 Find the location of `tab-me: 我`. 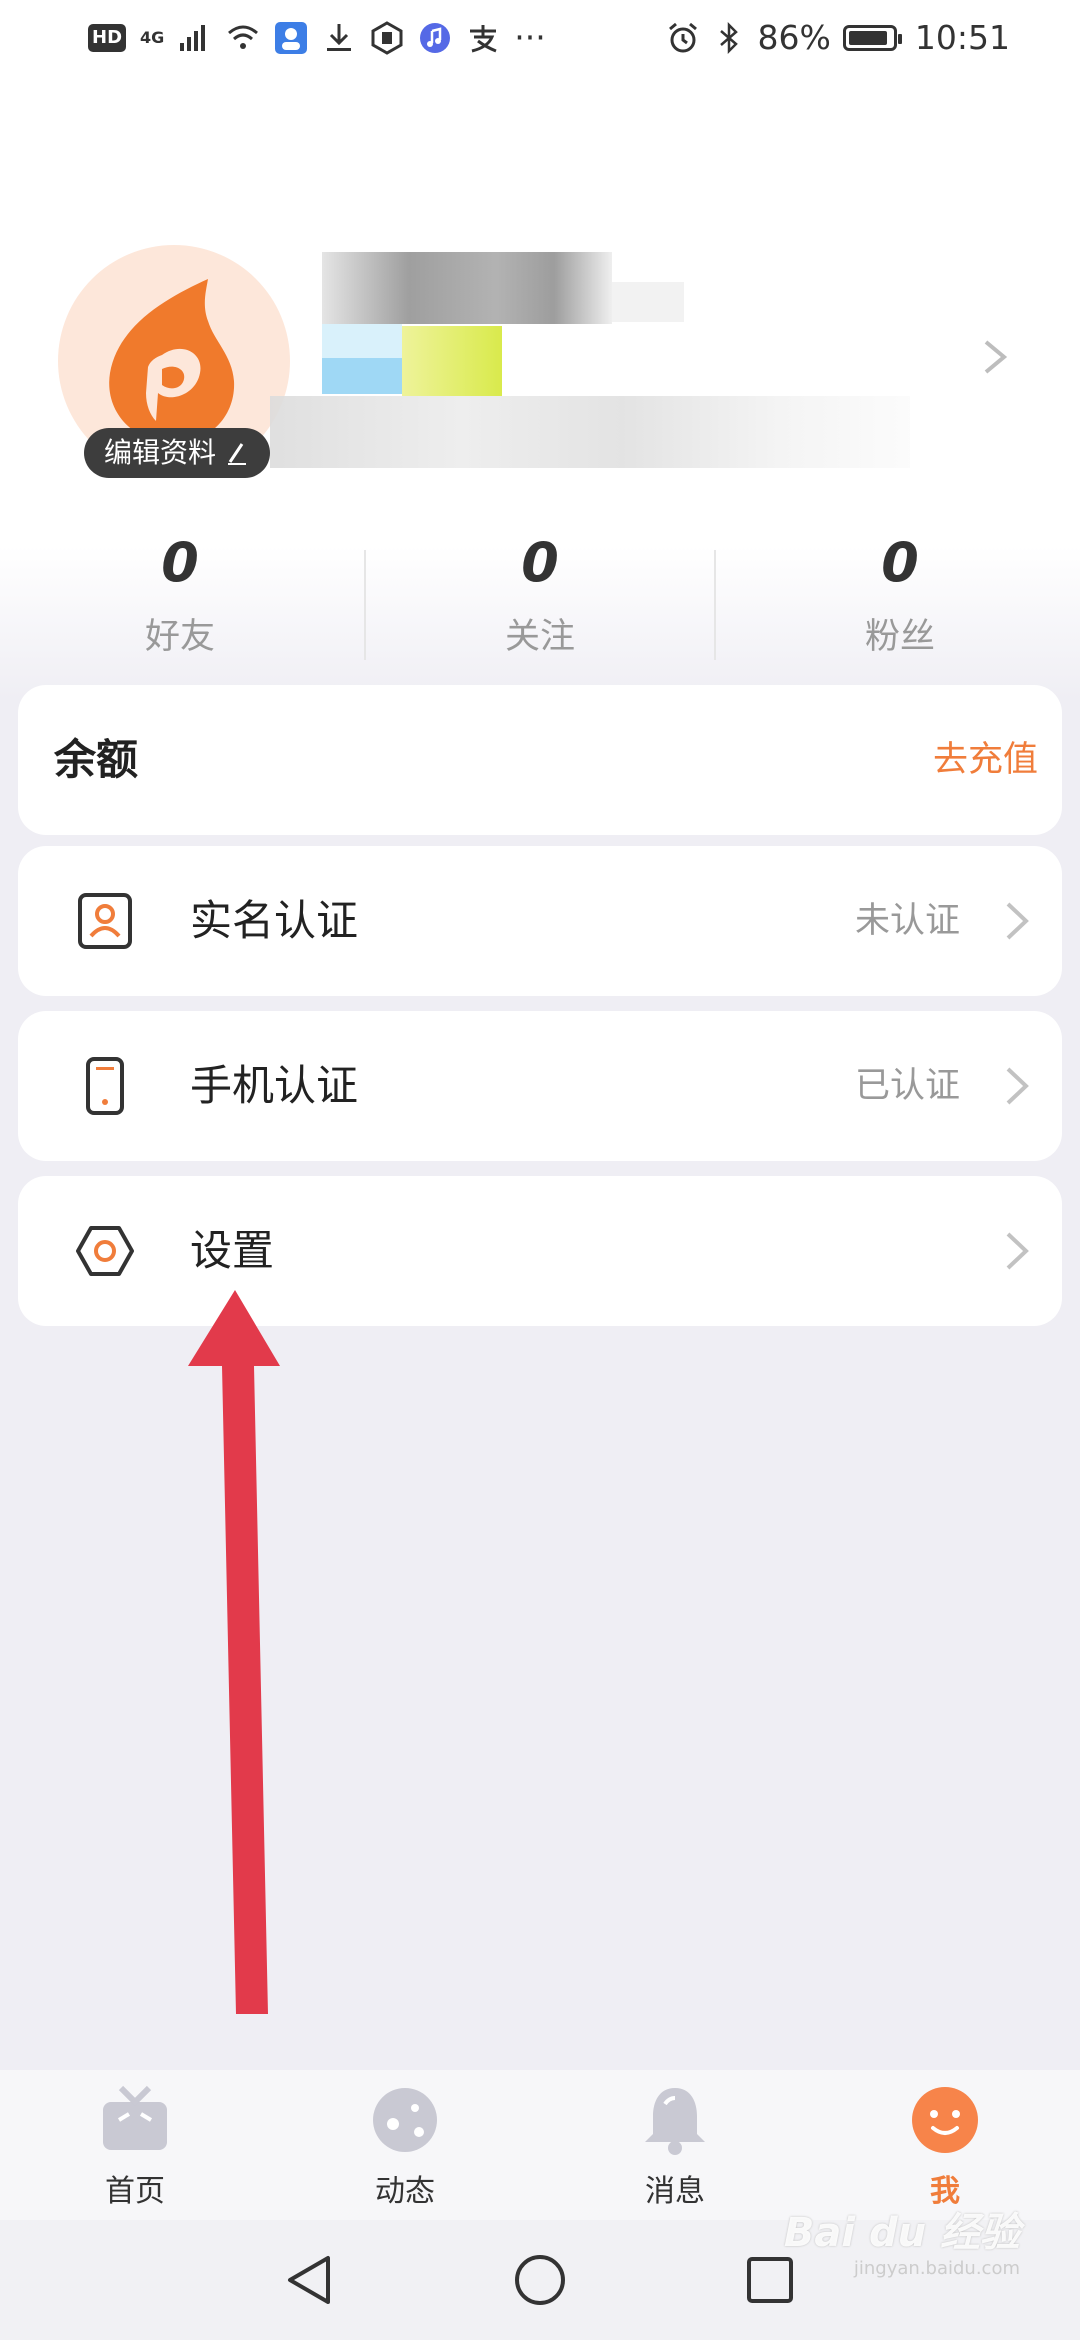

tab-me: 我 is located at coordinates (945, 2145).